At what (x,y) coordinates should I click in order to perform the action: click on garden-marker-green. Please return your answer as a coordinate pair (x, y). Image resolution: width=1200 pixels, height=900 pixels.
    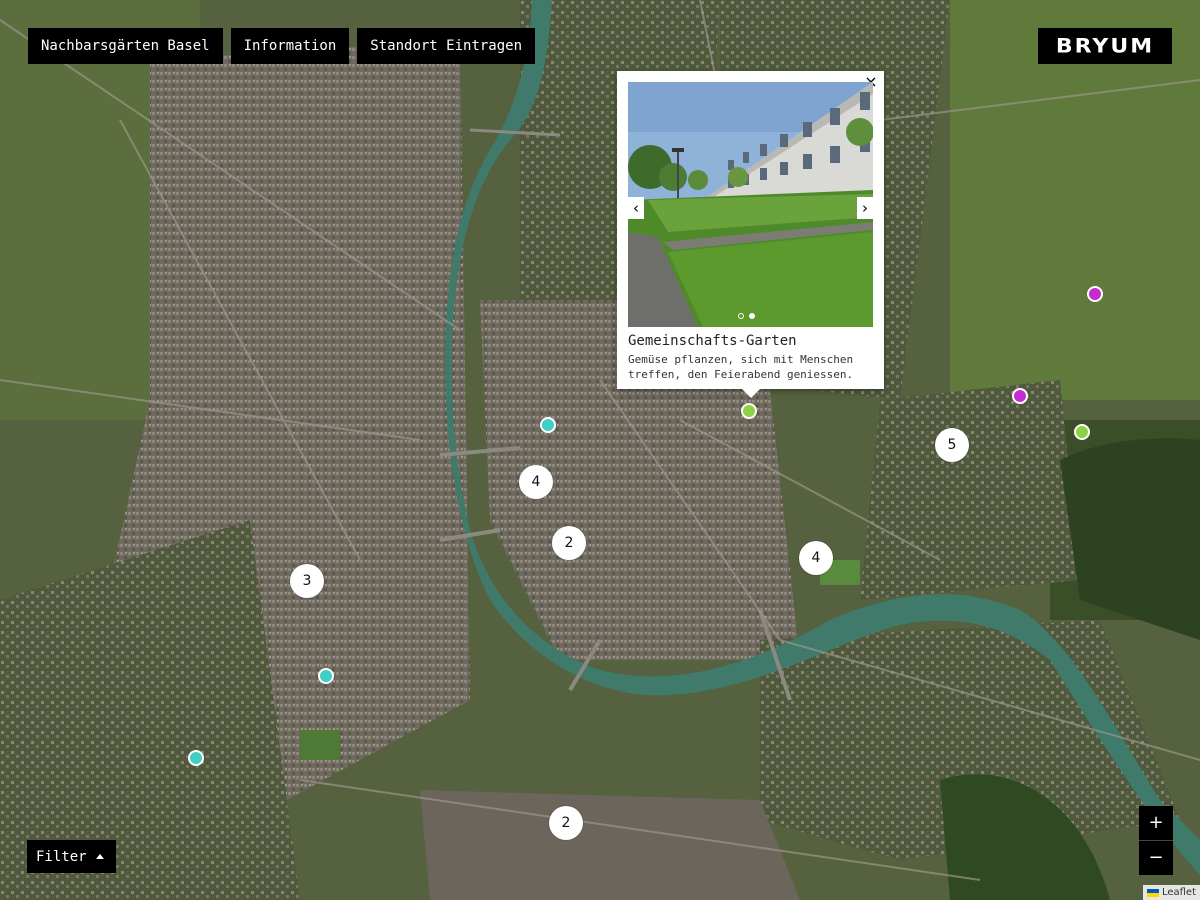
    Looking at the image, I should click on (1082, 432).